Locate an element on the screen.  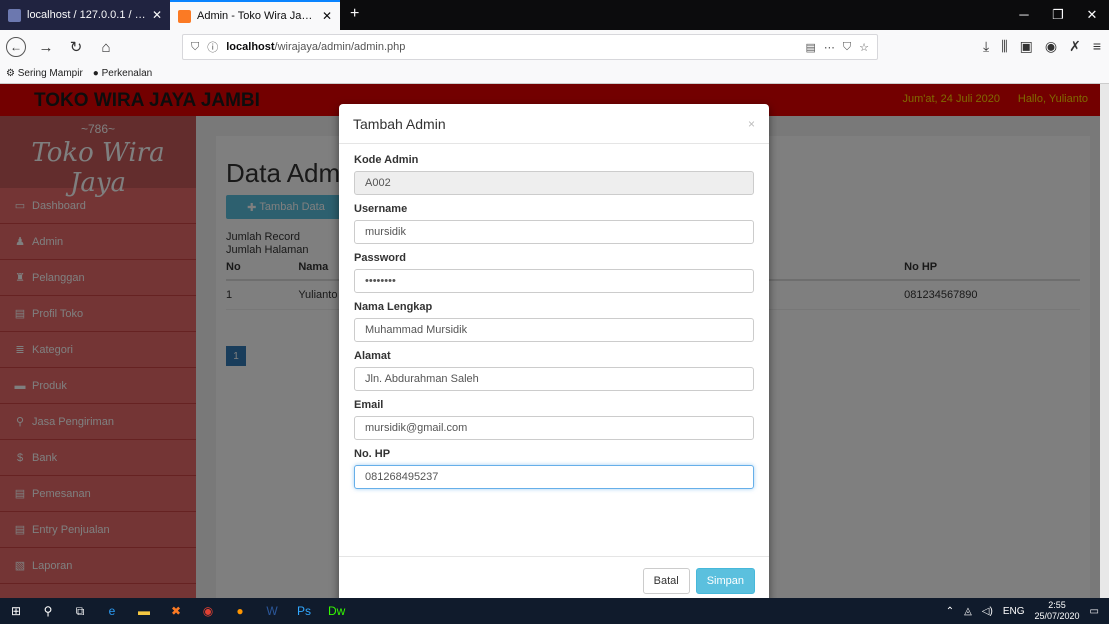
tab-admin: Admin - Toko Wira Jaya Jambi ✕ is located at coordinates (255, 15).